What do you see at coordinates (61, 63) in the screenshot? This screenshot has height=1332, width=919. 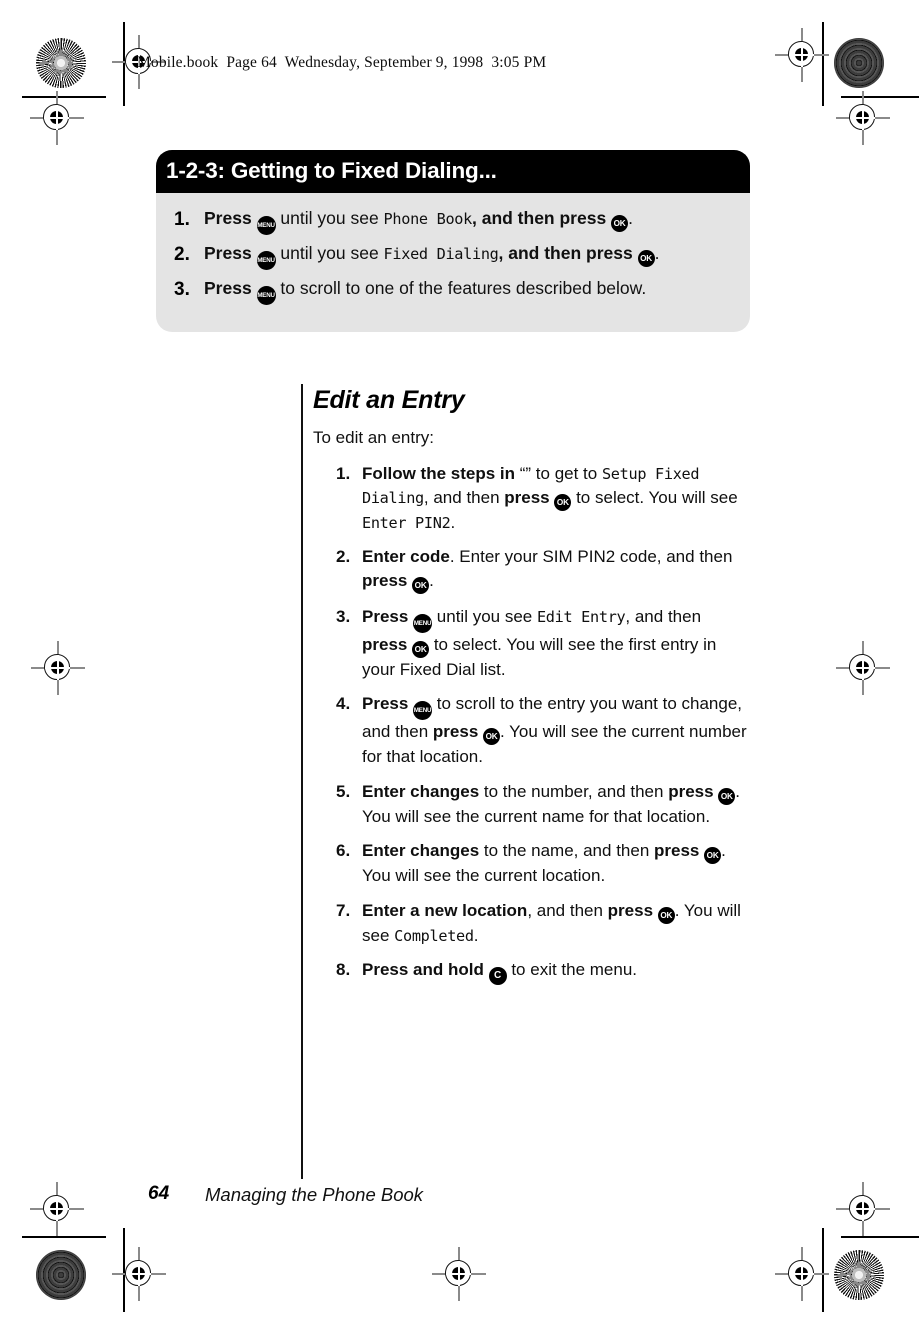 I see `color-star-target-top-left` at bounding box center [61, 63].